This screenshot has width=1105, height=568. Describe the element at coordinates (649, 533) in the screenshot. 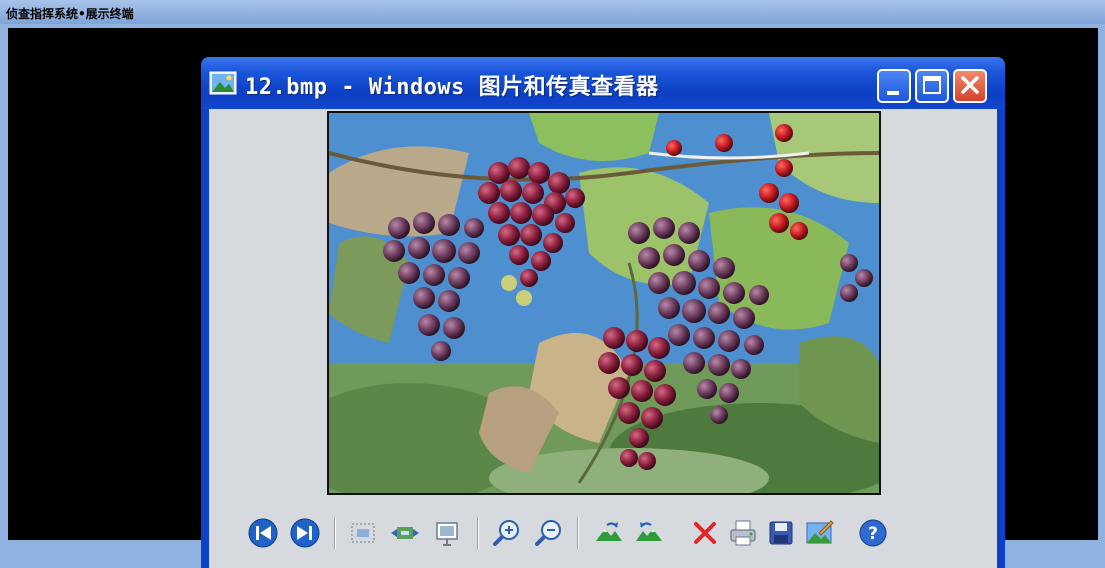

I see `rotate-ccw-icon` at that location.